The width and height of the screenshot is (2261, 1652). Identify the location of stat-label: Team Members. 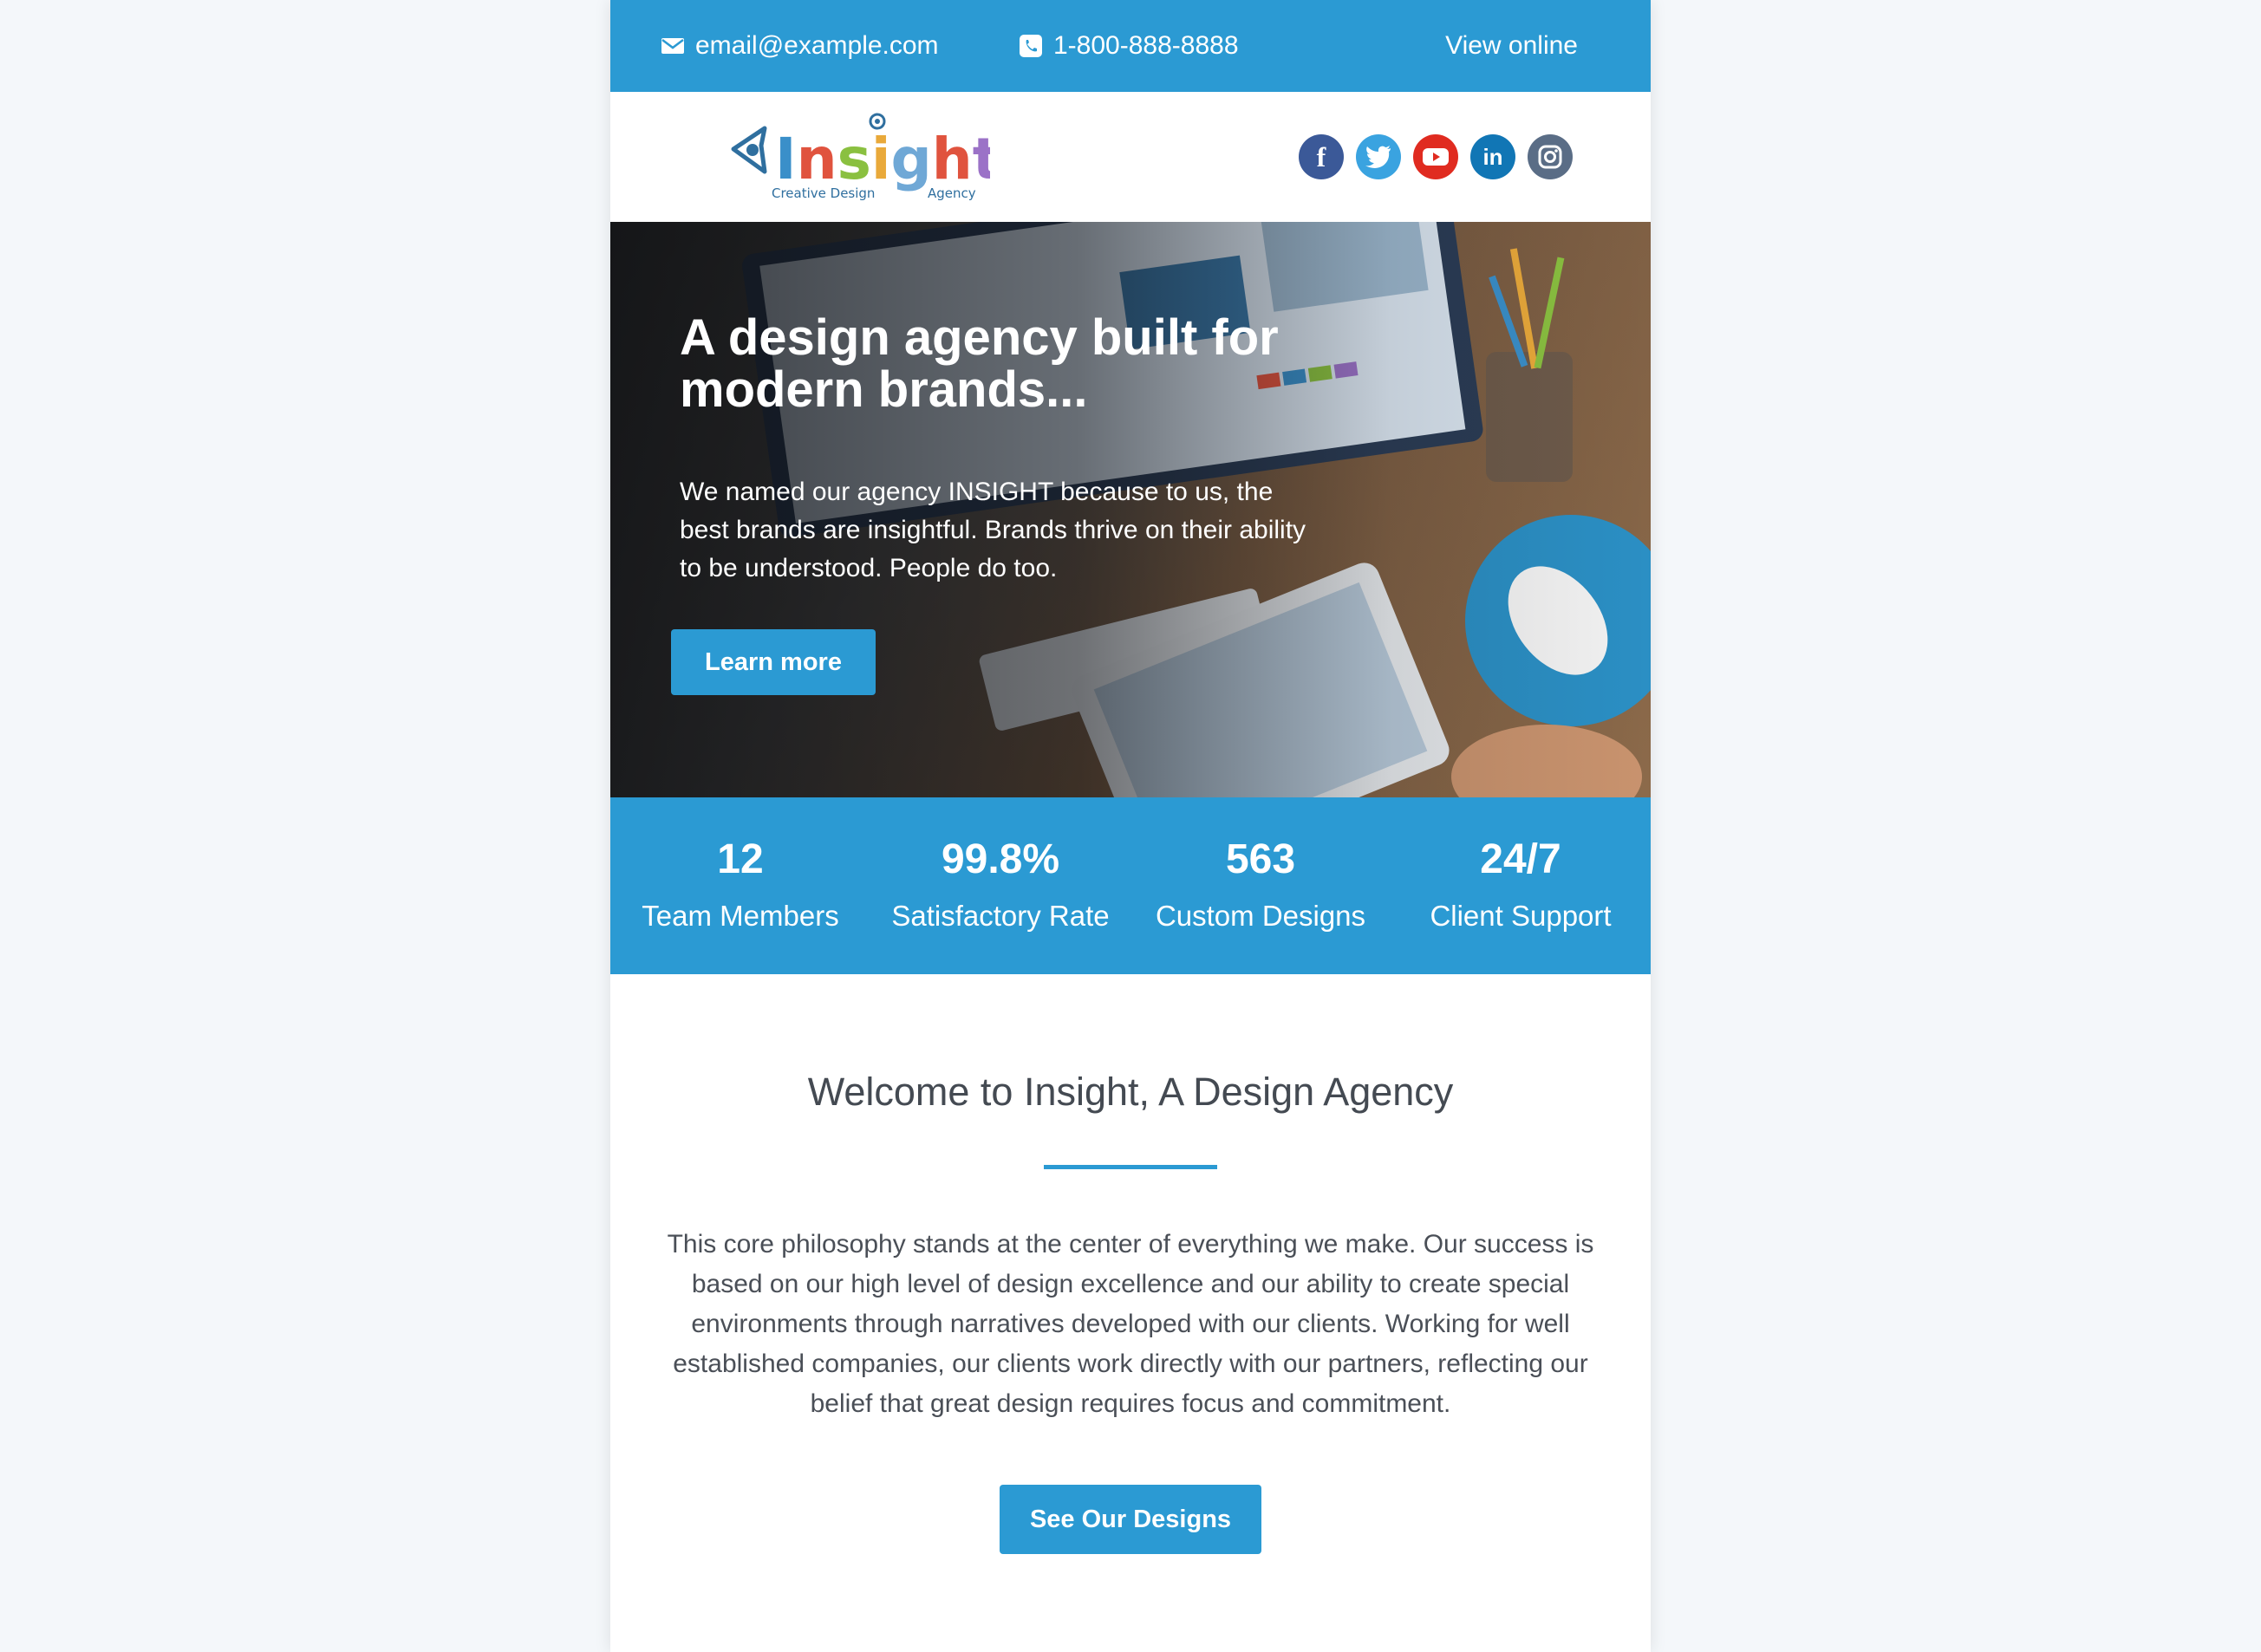
(740, 916).